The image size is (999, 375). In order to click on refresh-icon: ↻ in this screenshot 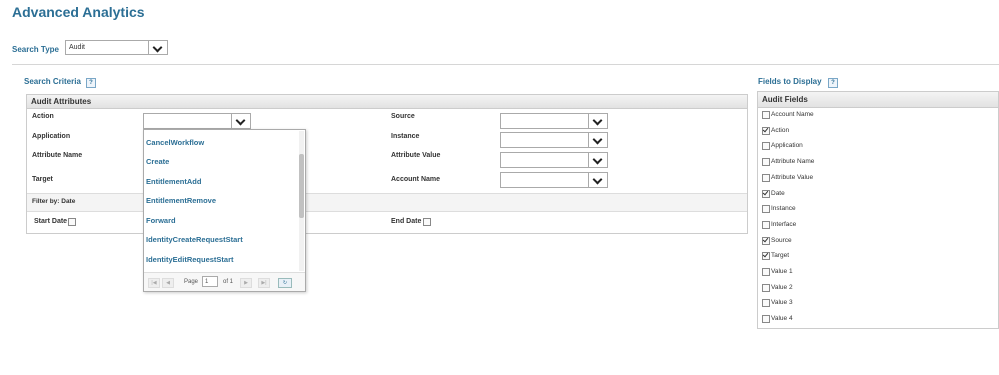, I will do `click(285, 283)`.